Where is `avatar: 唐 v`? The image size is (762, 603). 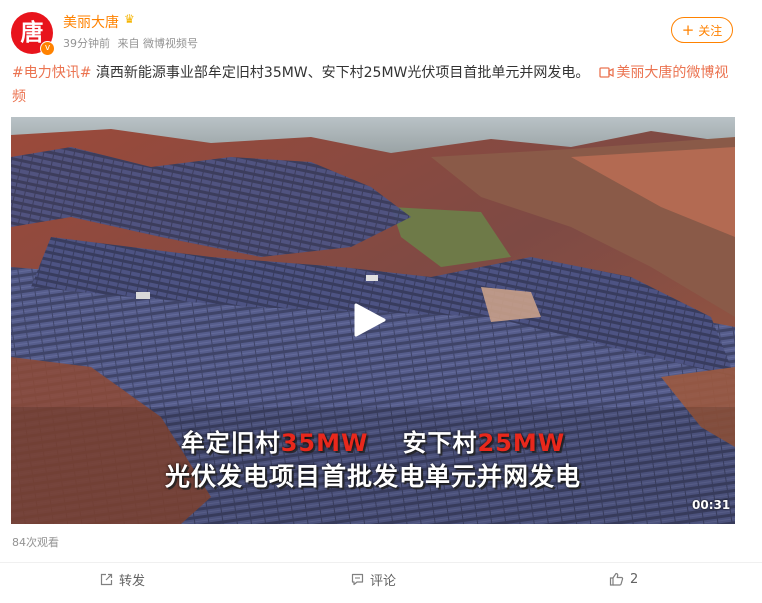 avatar: 唐 v is located at coordinates (33, 34).